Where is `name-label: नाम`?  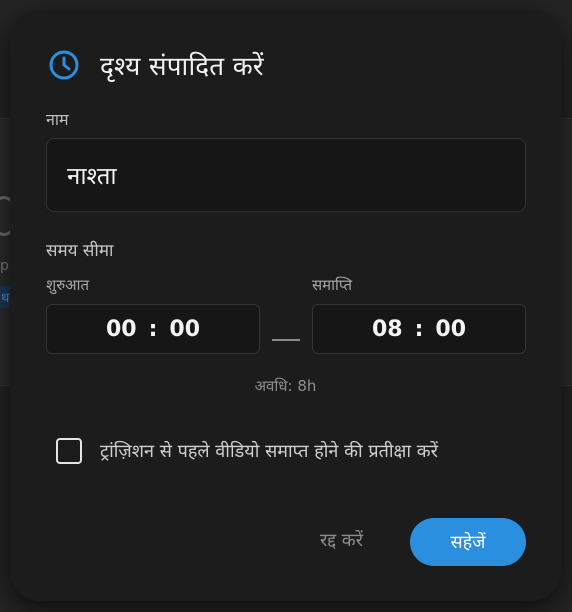
name-label: नाम is located at coordinates (57, 119).